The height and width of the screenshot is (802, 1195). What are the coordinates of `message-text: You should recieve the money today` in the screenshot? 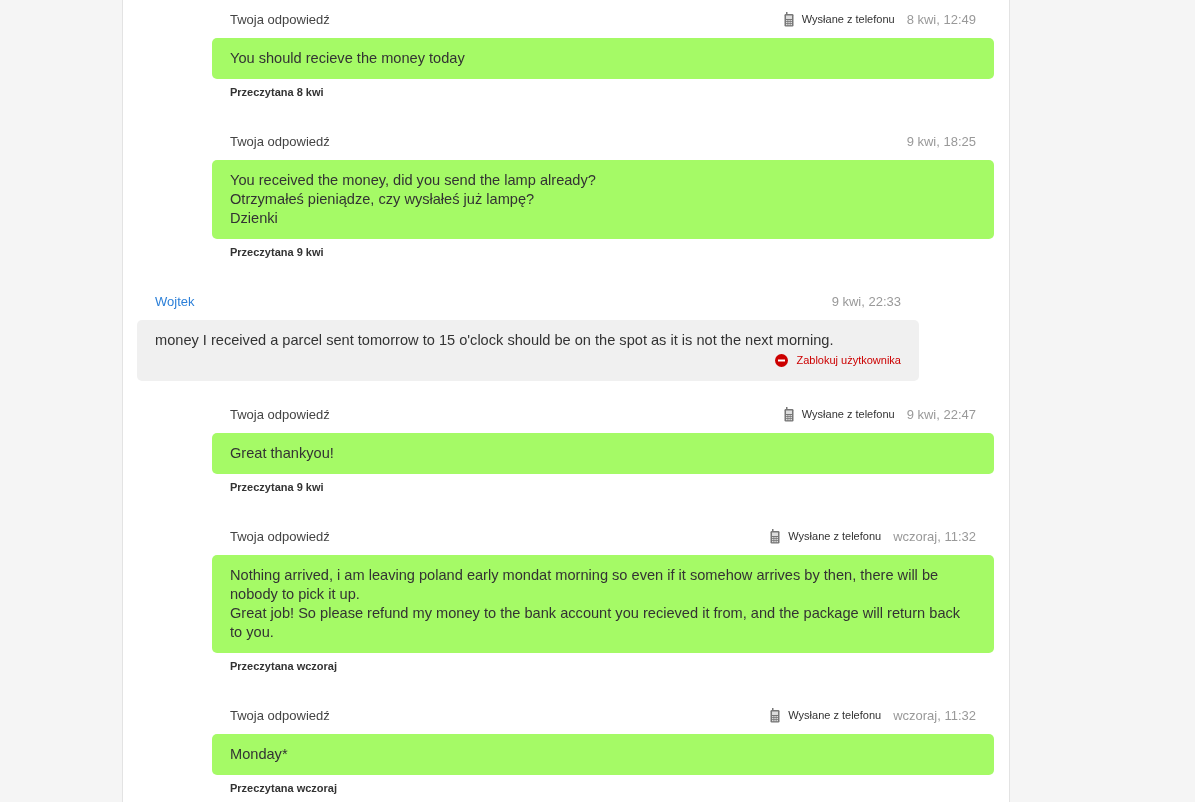 It's located at (348, 58).